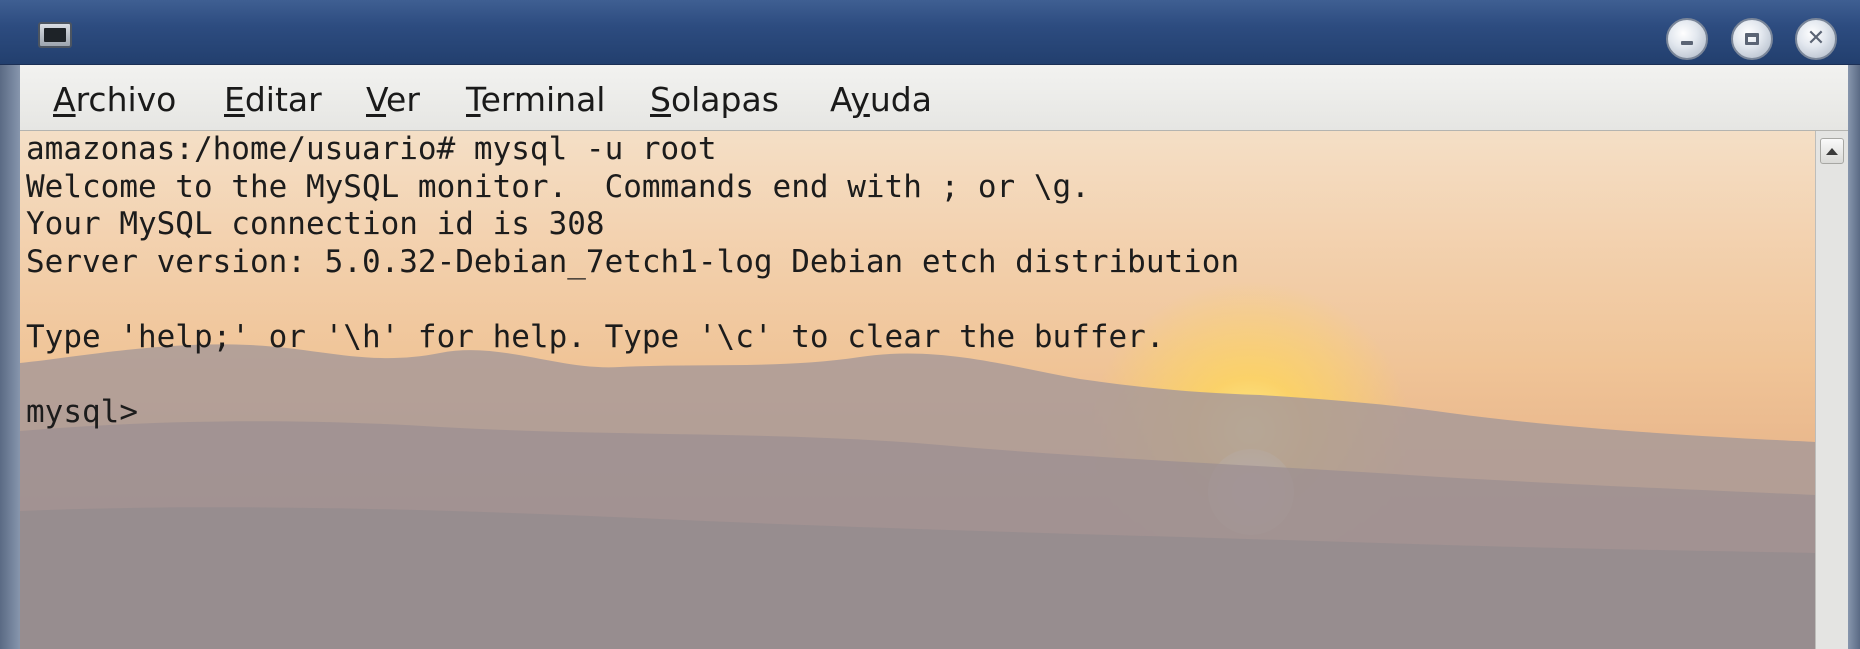 Image resolution: width=1860 pixels, height=649 pixels. What do you see at coordinates (881, 100) in the screenshot?
I see `menu-ayuda: Ayuda` at bounding box center [881, 100].